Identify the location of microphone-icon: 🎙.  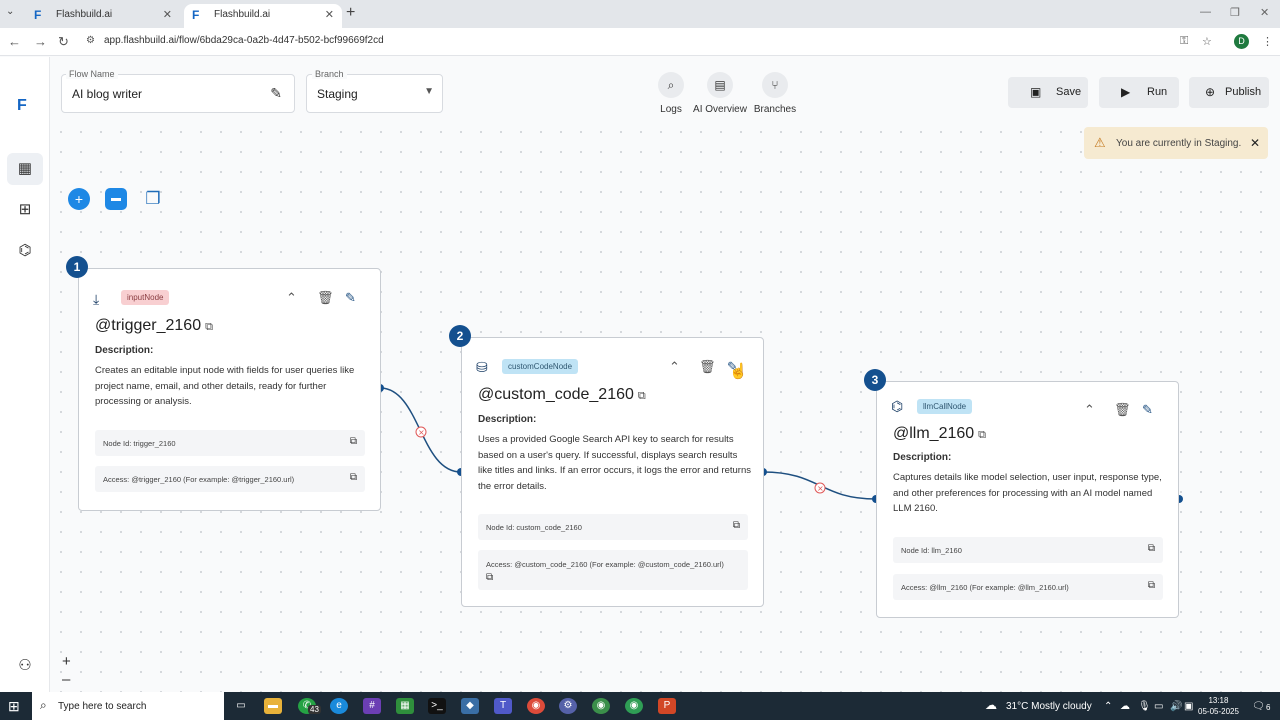
(1144, 706).